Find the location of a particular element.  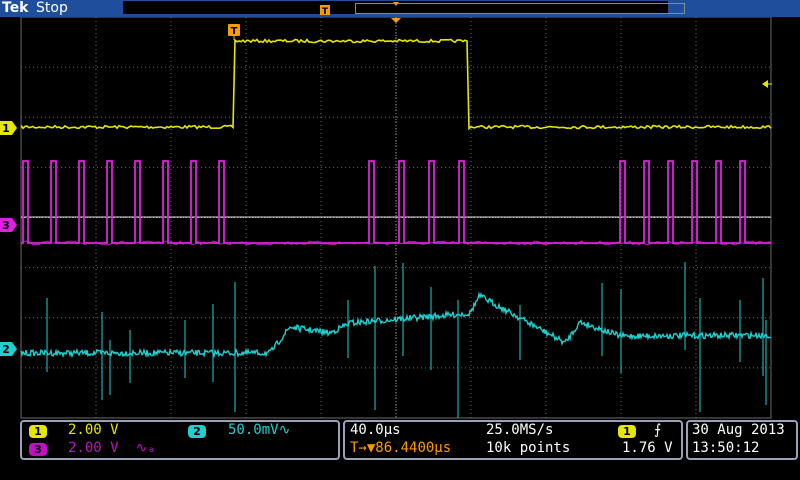

ch1-ground-marker-label: 1 is located at coordinates (6, 128).